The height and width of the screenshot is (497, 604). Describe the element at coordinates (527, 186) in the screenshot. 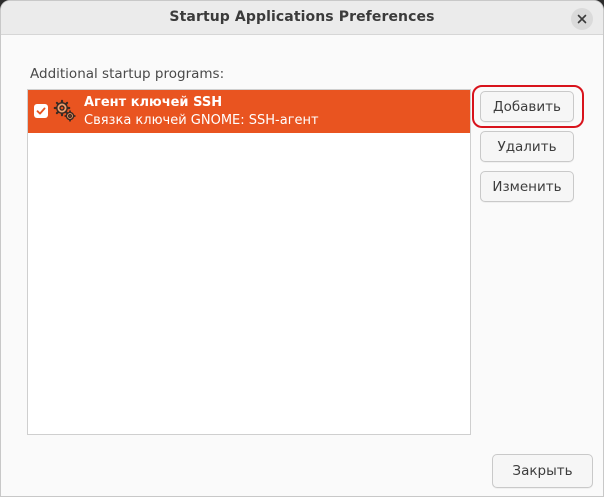

I see `edit-button: Изменить` at that location.